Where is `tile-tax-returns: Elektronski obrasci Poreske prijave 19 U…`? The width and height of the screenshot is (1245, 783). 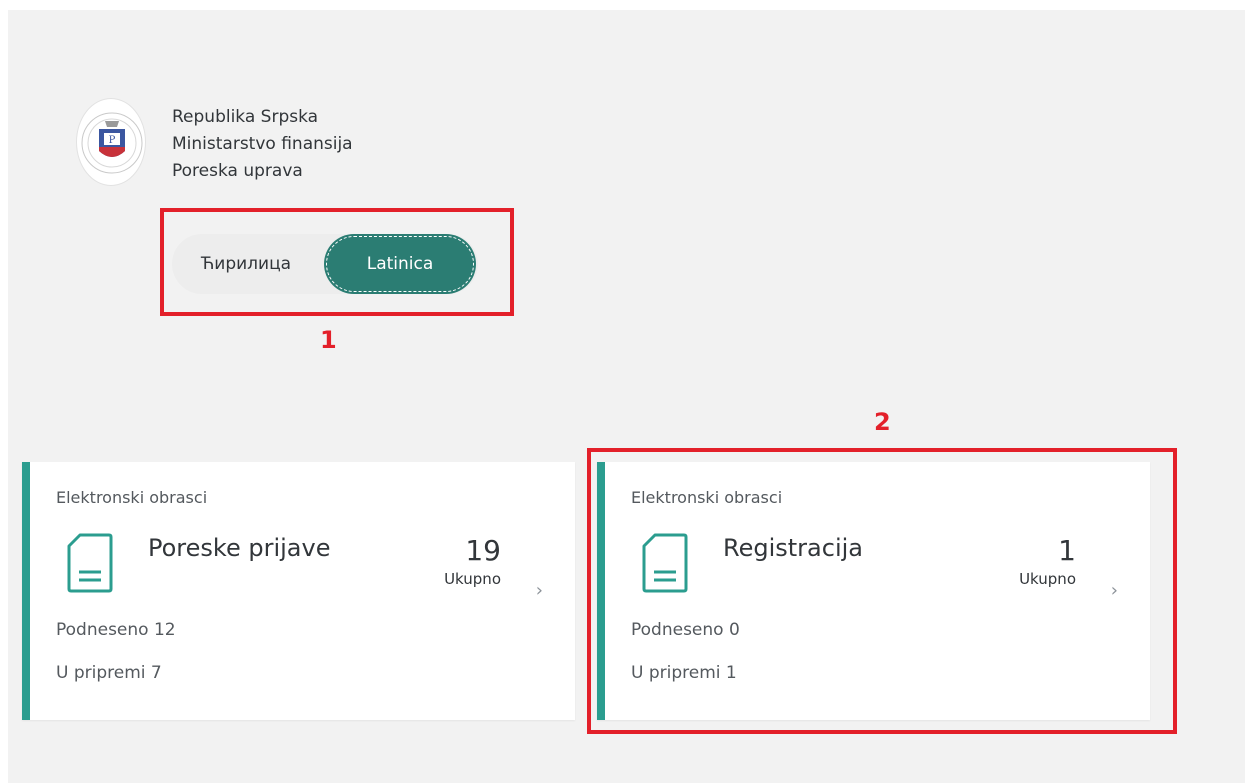 tile-tax-returns: Elektronski obrasci Poreske prijave 19 U… is located at coordinates (298, 591).